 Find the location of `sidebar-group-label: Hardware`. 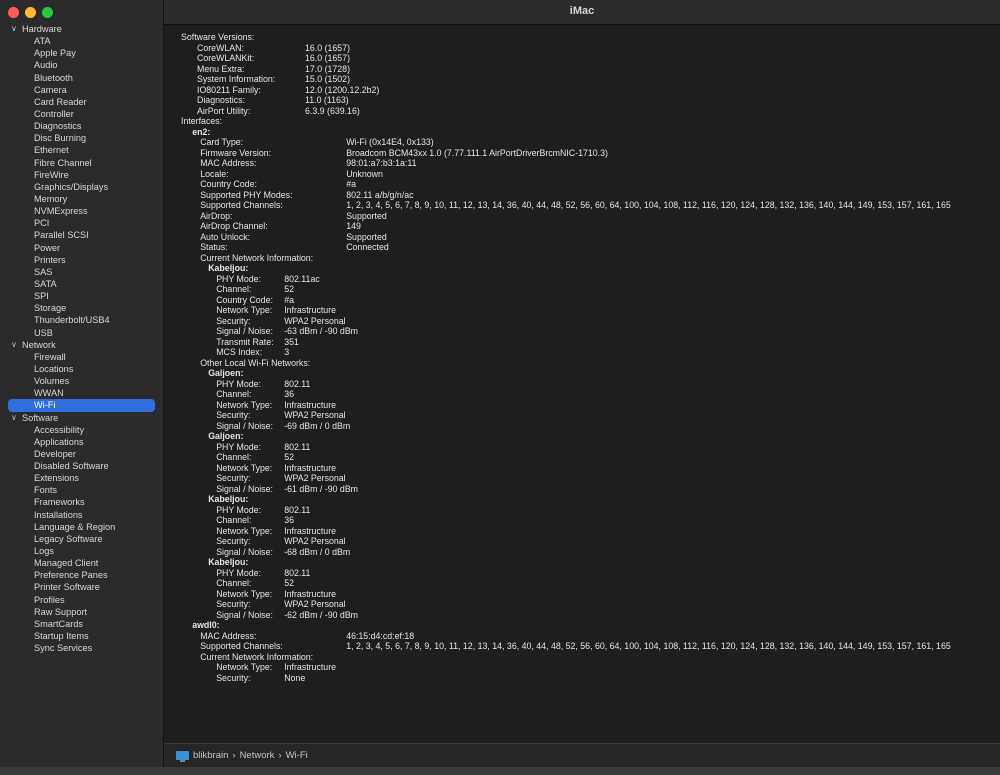

sidebar-group-label: Hardware is located at coordinates (42, 29).